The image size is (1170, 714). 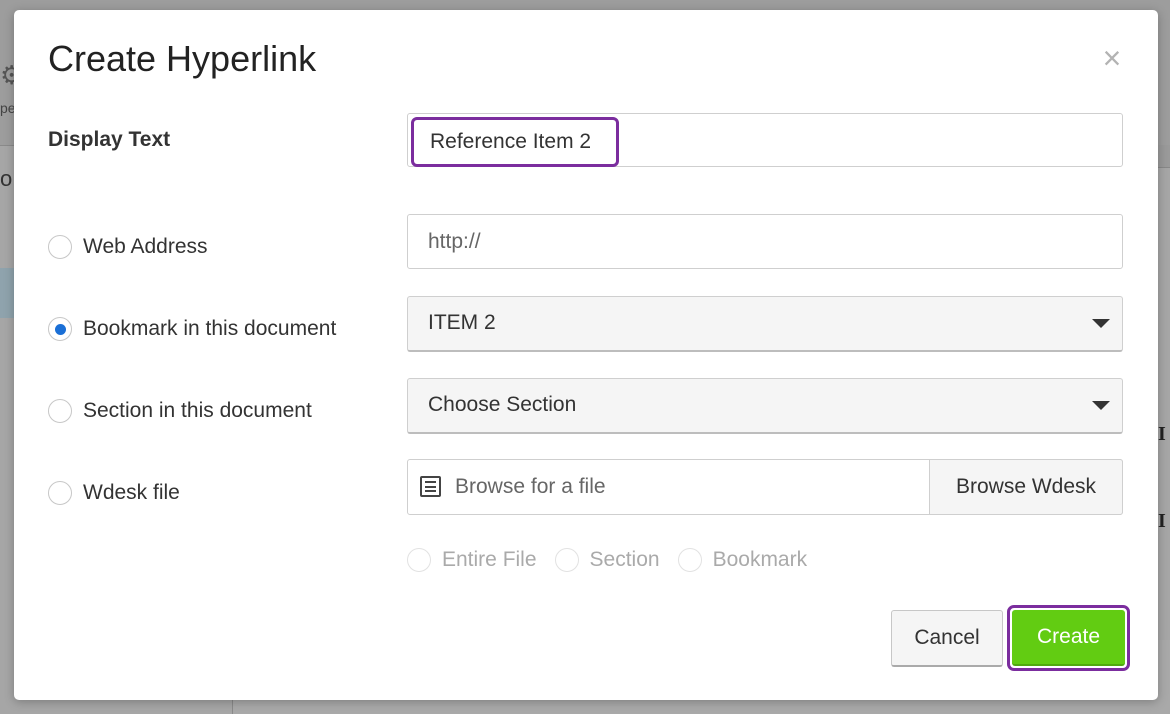 I want to click on web-address-input: http://, so click(x=765, y=241).